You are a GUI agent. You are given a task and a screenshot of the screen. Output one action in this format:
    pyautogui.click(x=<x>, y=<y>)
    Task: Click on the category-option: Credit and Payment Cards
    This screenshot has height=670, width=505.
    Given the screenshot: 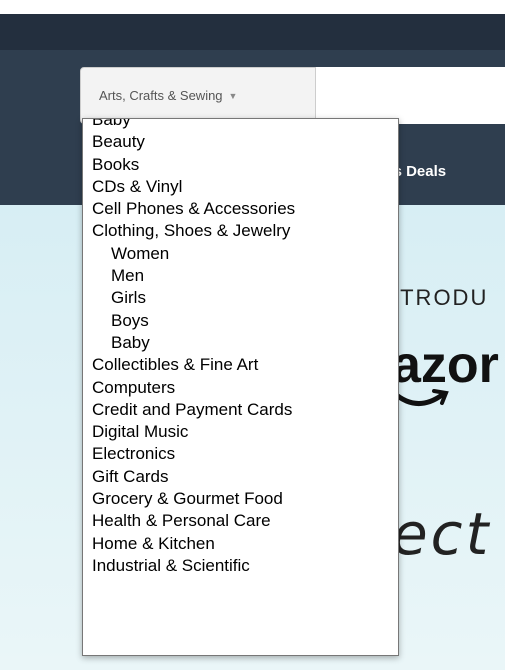 What is the action you would take?
    pyautogui.click(x=240, y=410)
    